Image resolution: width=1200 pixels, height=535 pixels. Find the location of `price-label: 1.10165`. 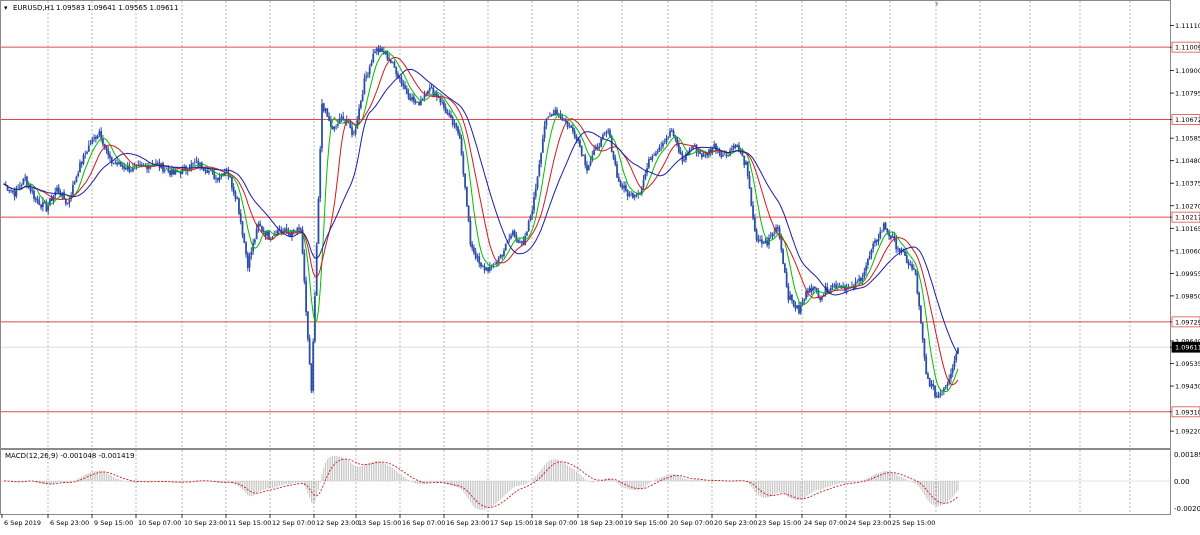

price-label: 1.10165 is located at coordinates (1187, 229).